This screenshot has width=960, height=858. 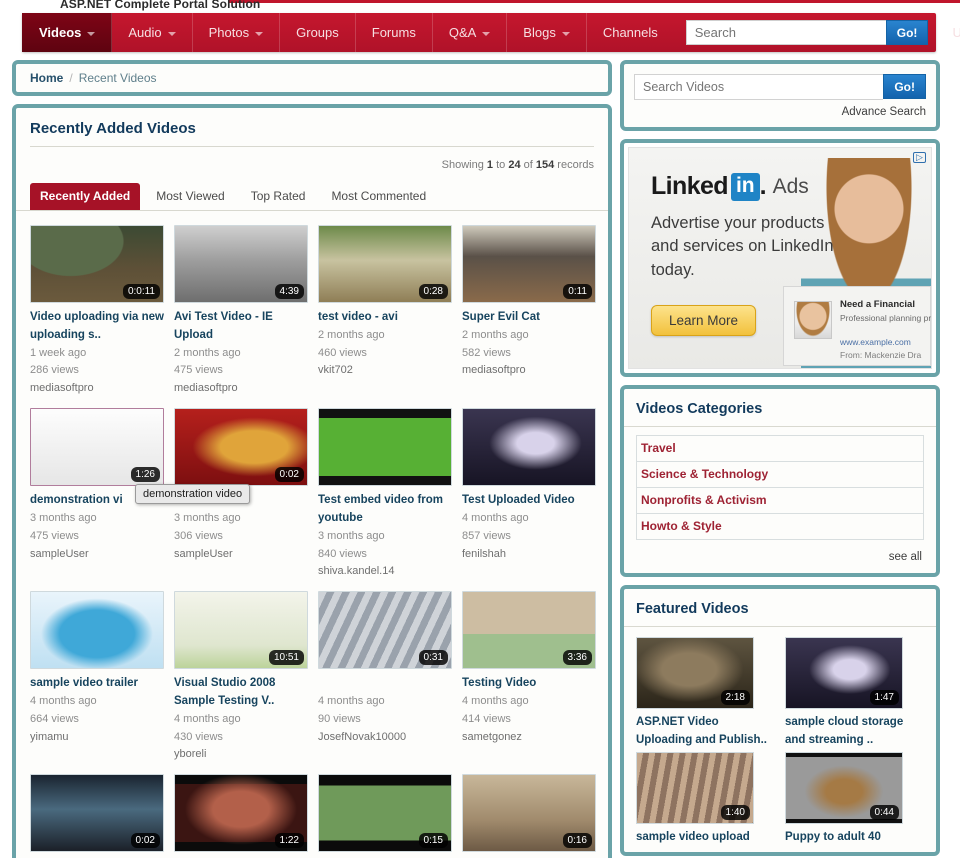 I want to click on featured-video-thumbnail: 0:44, so click(x=844, y=787).